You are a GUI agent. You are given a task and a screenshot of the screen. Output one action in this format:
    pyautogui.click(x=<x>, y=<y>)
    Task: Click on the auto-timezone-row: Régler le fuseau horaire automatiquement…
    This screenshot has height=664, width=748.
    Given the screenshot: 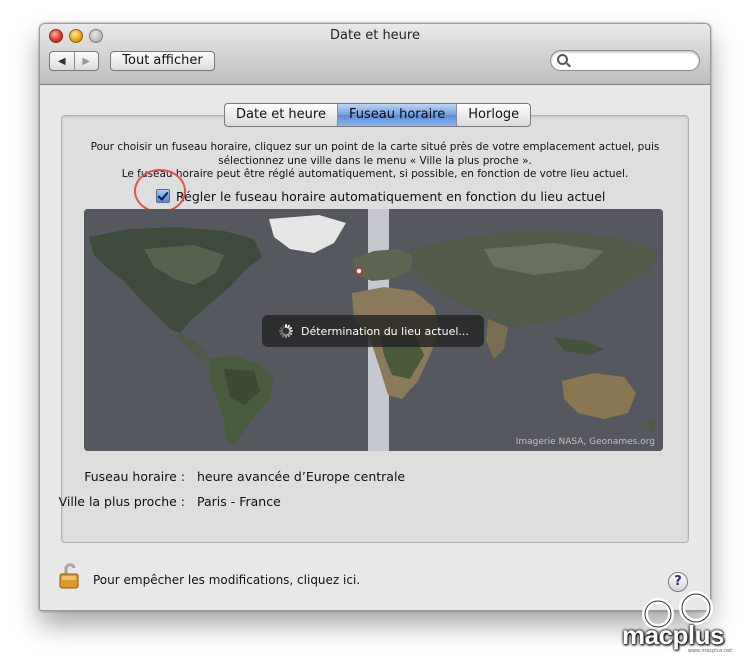 What is the action you would take?
    pyautogui.click(x=380, y=196)
    